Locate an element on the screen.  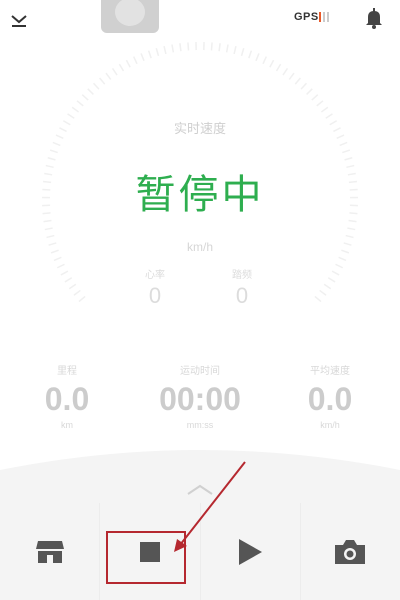
avg-speed-unit: km/h is located at coordinates (330, 425).